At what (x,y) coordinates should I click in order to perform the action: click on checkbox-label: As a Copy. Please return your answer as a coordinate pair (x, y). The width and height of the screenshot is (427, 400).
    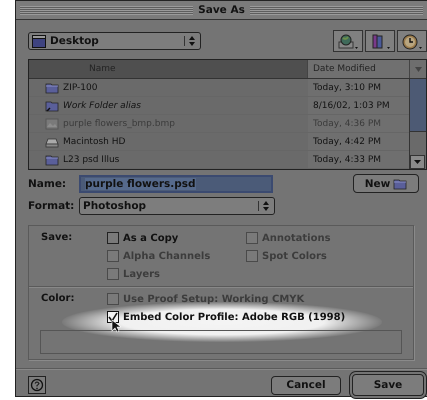
    Looking at the image, I should click on (150, 238).